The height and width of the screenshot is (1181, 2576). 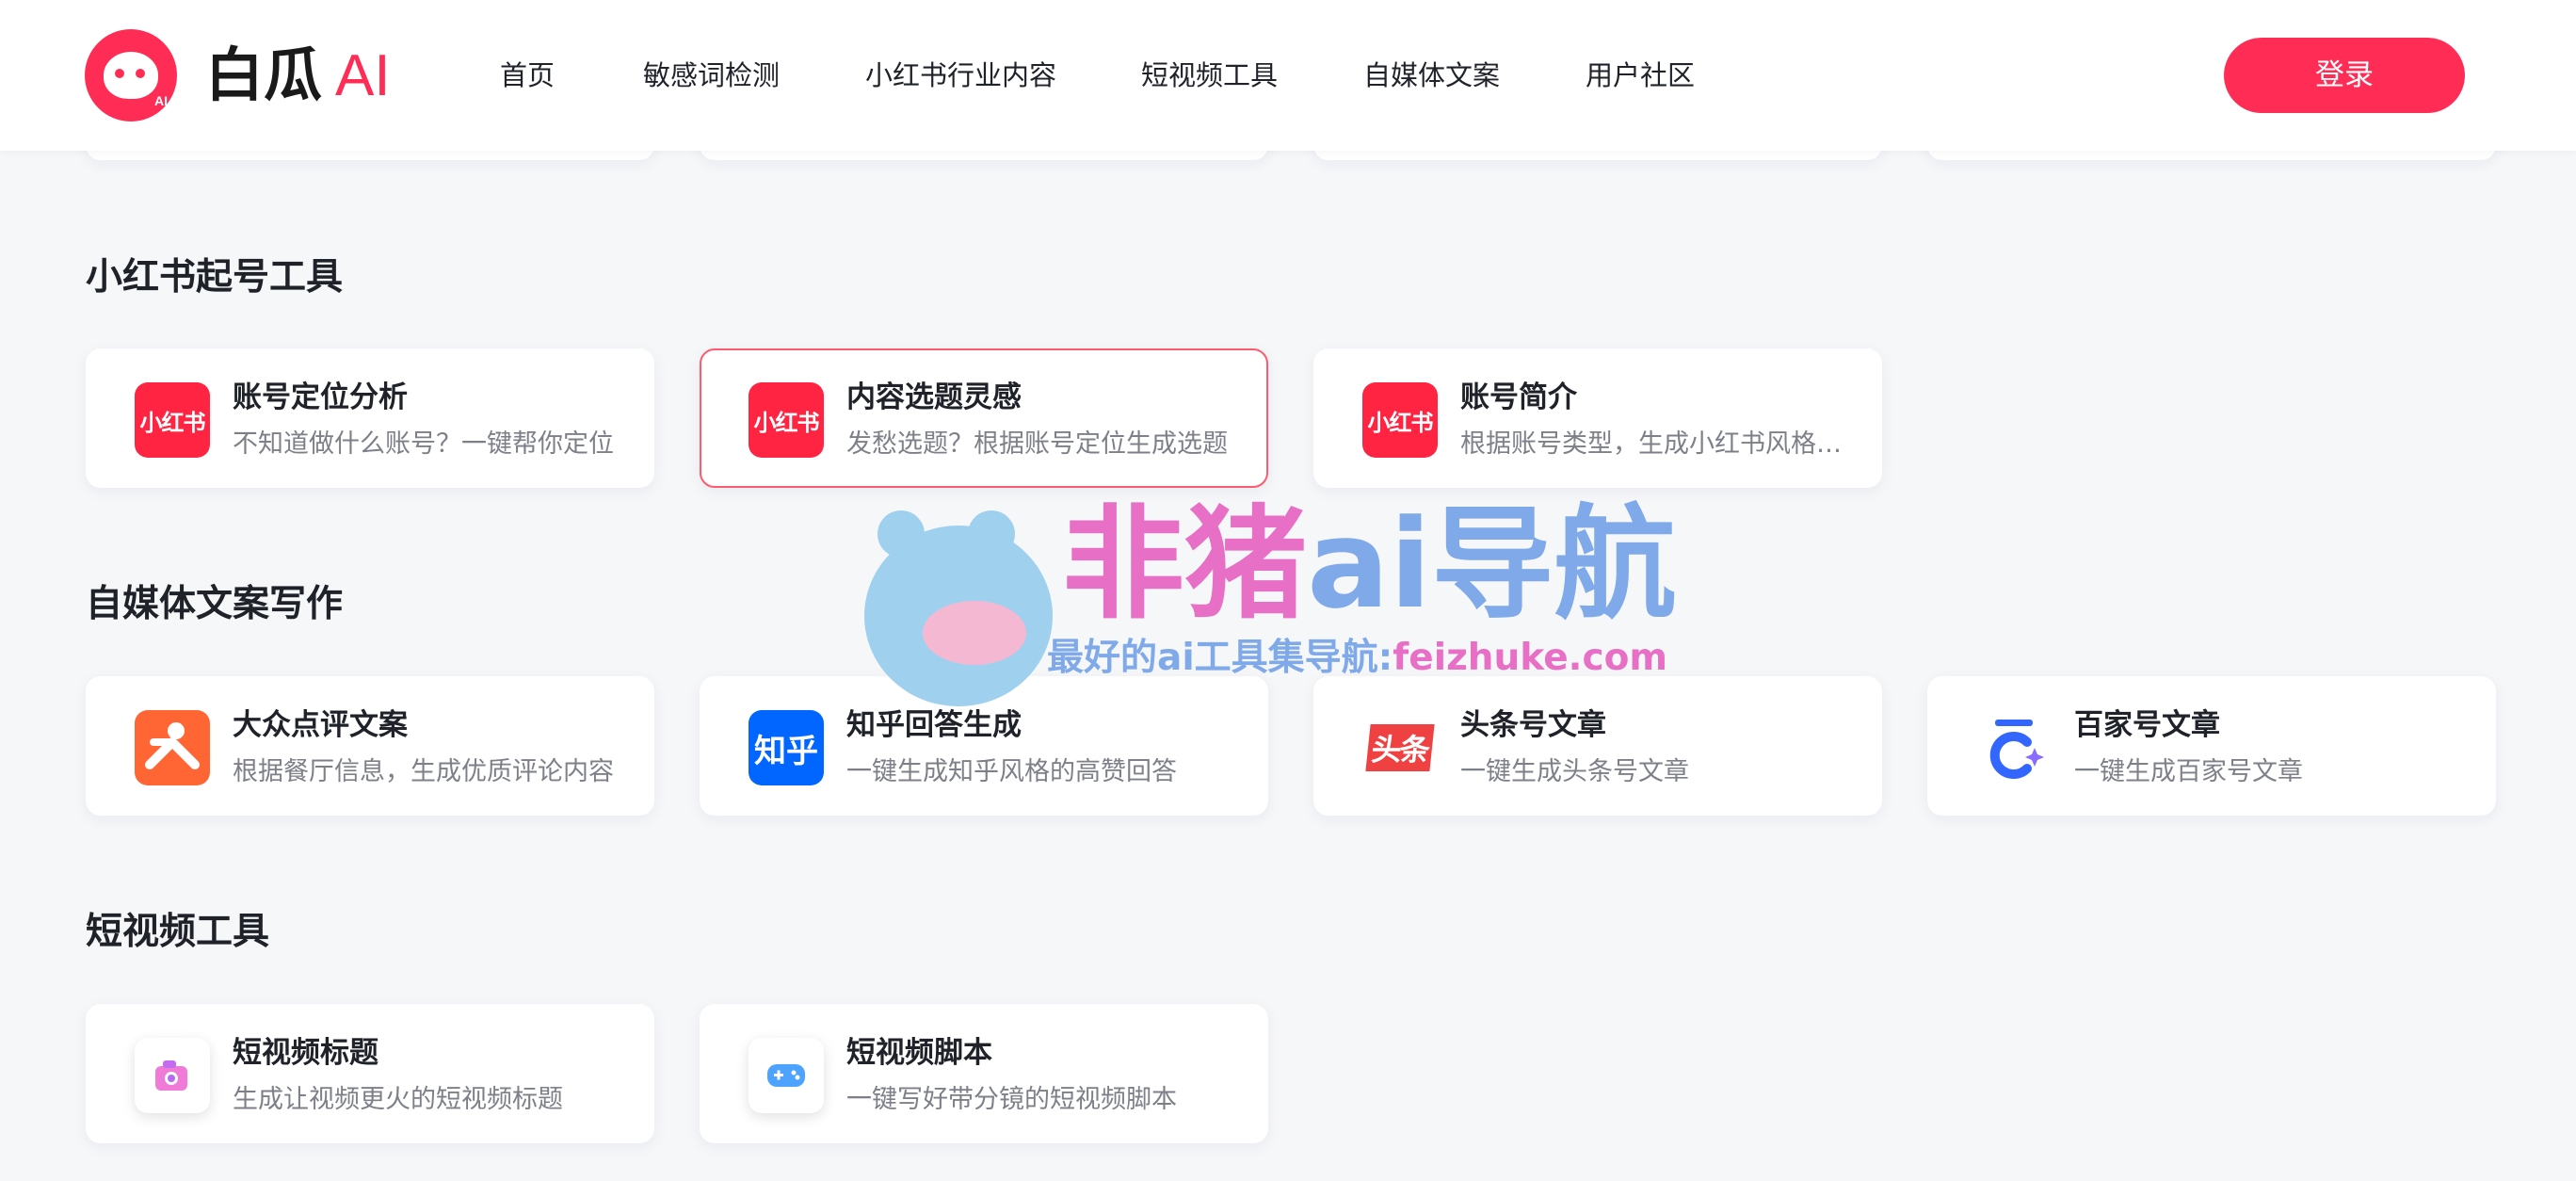 I want to click on card-desc: 不知道做什么账号？一键帮你定位, so click(x=423, y=444).